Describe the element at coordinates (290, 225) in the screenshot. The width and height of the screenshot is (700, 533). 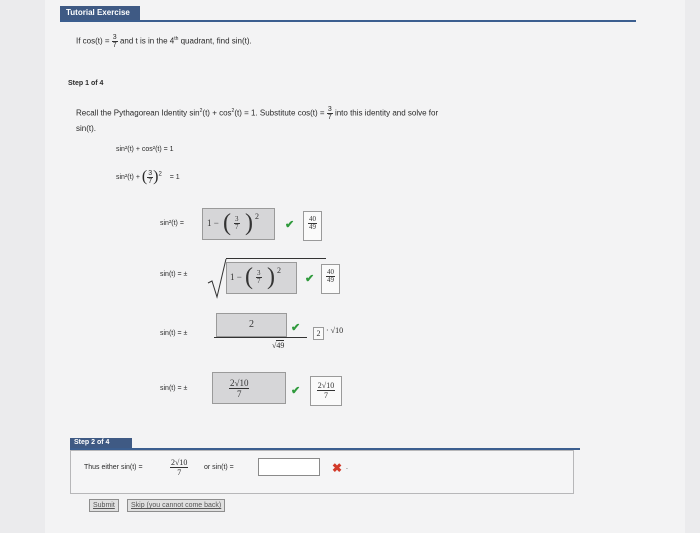
I see `row1-check-icon: ✔` at that location.